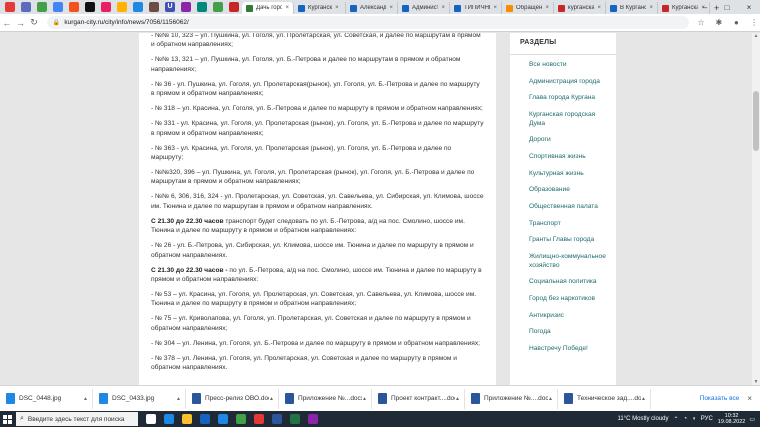 This screenshot has width=760, height=427. Describe the element at coordinates (727, 7) in the screenshot. I see `maximize-button: □` at that location.